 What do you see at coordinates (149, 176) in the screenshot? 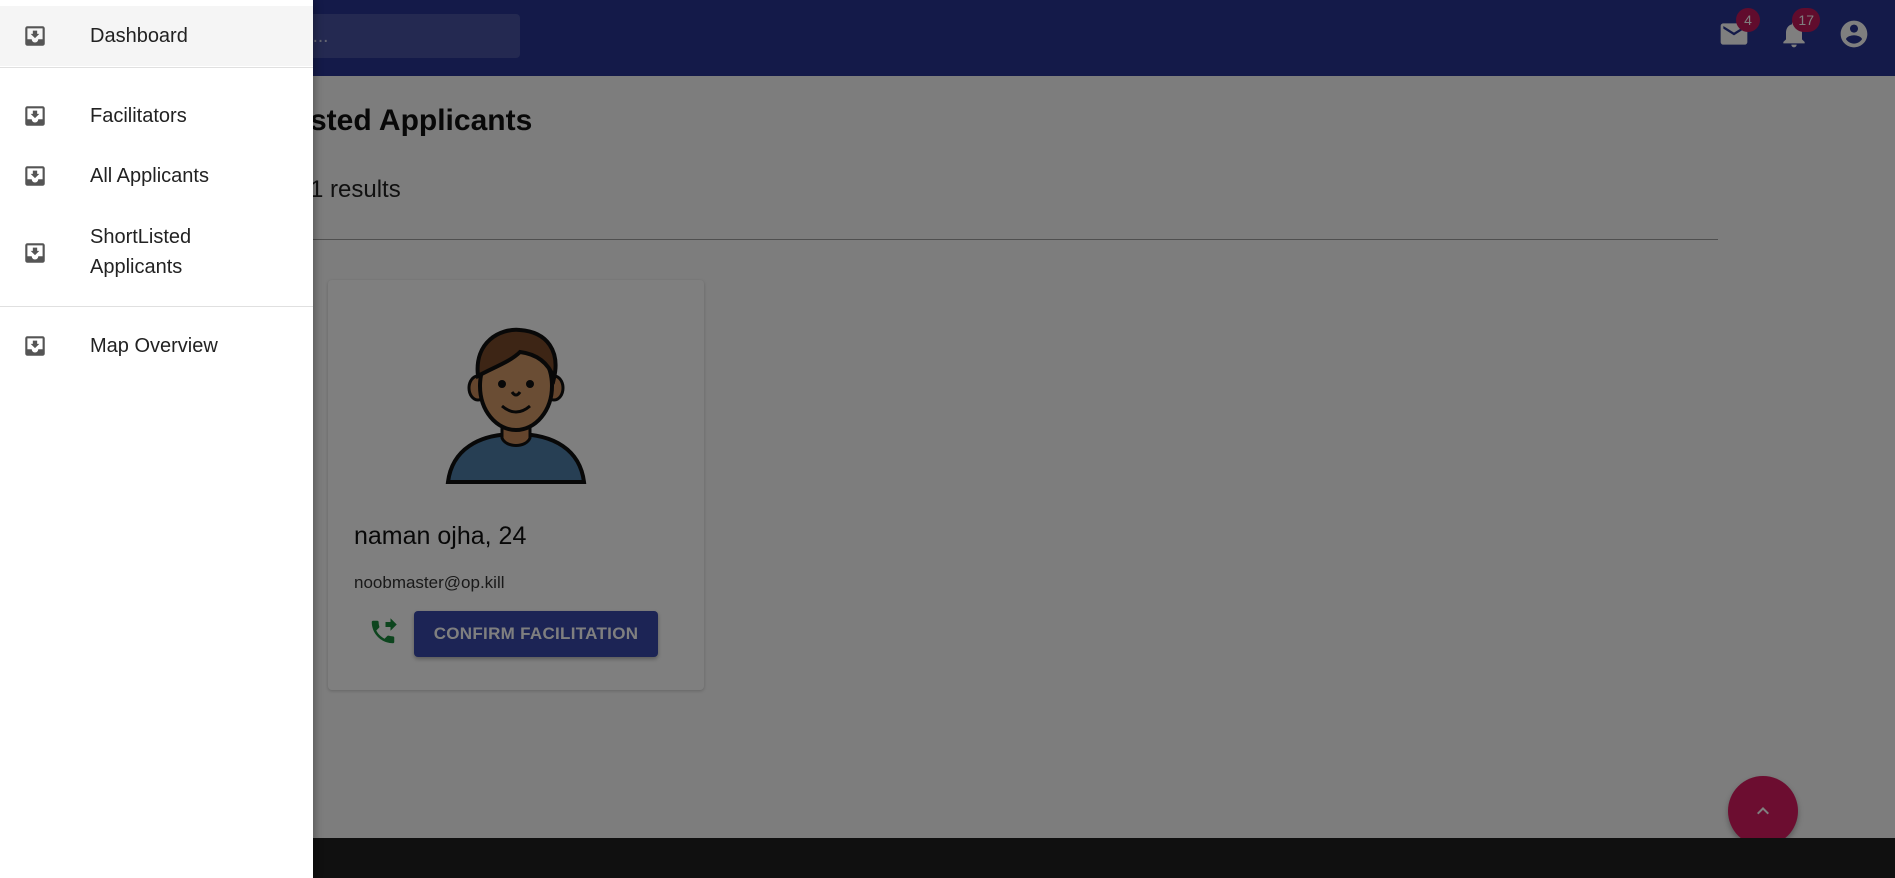
I see `drawer-item-label: All Applicants` at bounding box center [149, 176].